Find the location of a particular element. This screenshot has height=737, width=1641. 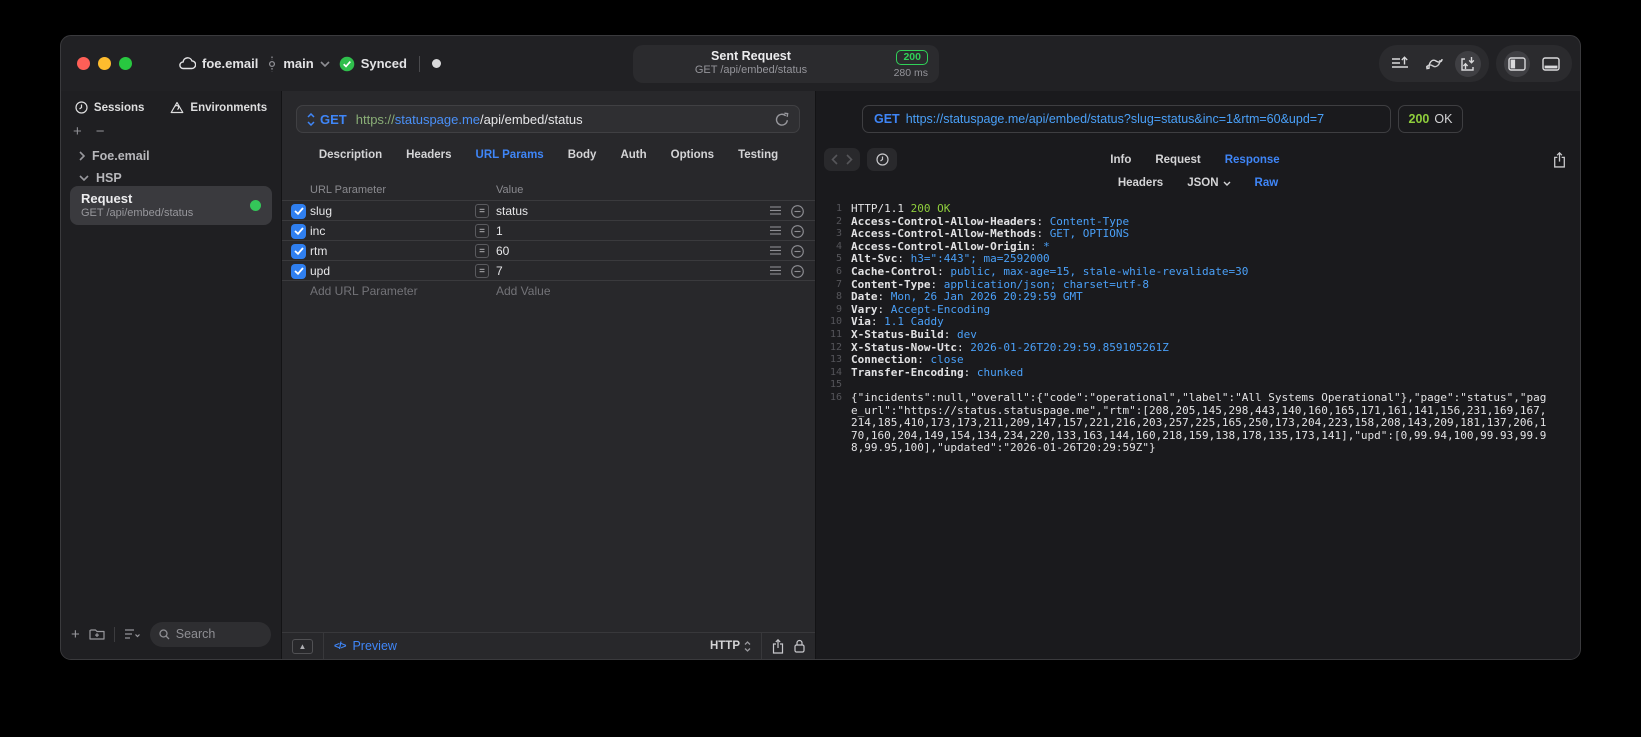

export-list-button is located at coordinates (1400, 64).